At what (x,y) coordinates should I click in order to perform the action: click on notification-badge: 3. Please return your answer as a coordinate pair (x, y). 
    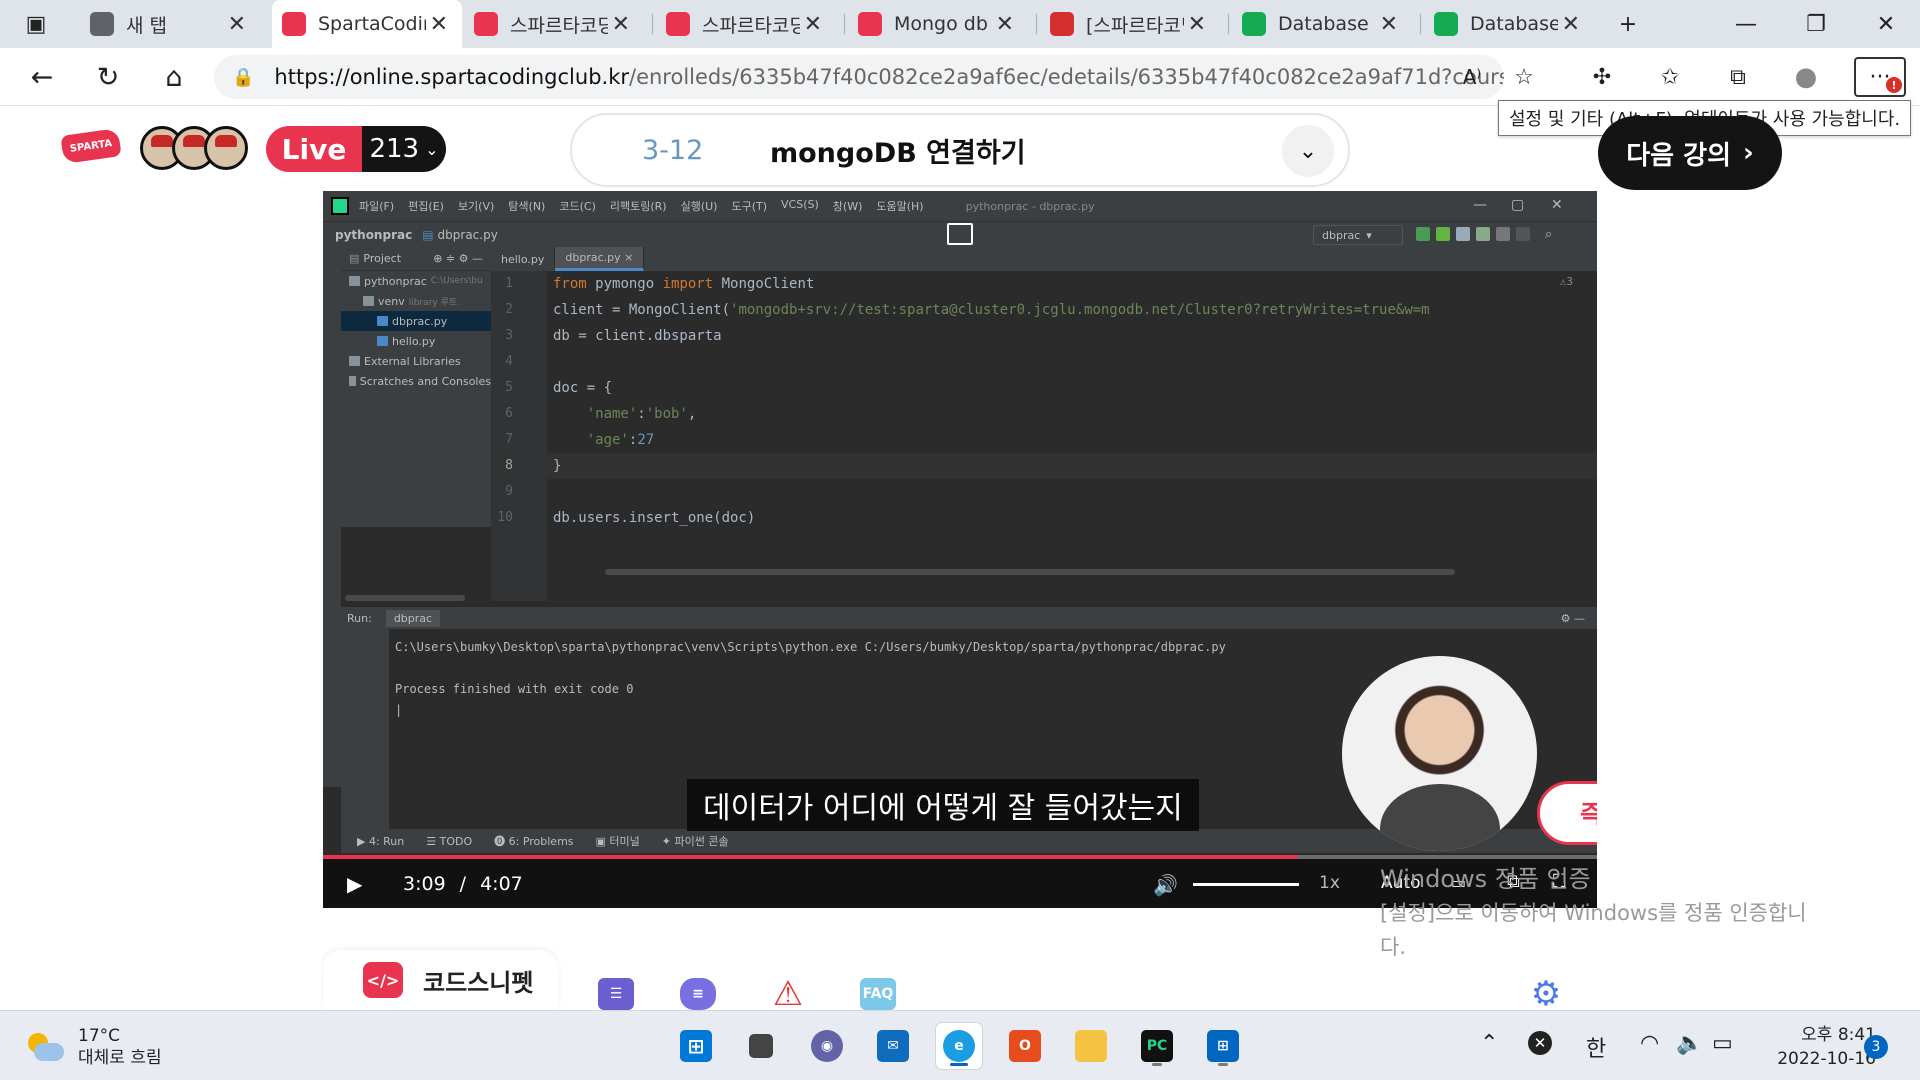
    Looking at the image, I should click on (1876, 1047).